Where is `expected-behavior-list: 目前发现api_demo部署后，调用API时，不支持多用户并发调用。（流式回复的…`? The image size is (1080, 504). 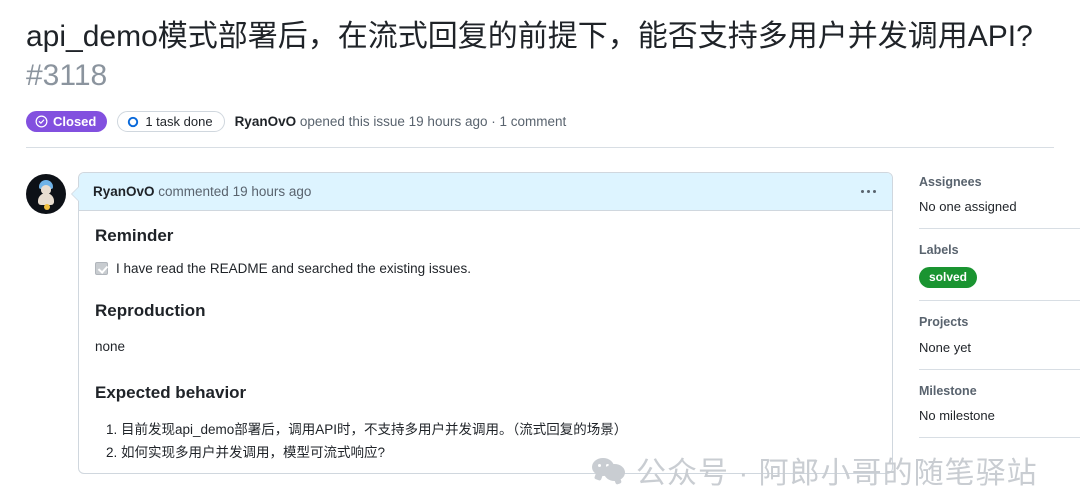
expected-behavior-list: 目前发现api_demo部署后，调用API时，不支持多用户并发调用。（流式回复的… is located at coordinates (485, 441).